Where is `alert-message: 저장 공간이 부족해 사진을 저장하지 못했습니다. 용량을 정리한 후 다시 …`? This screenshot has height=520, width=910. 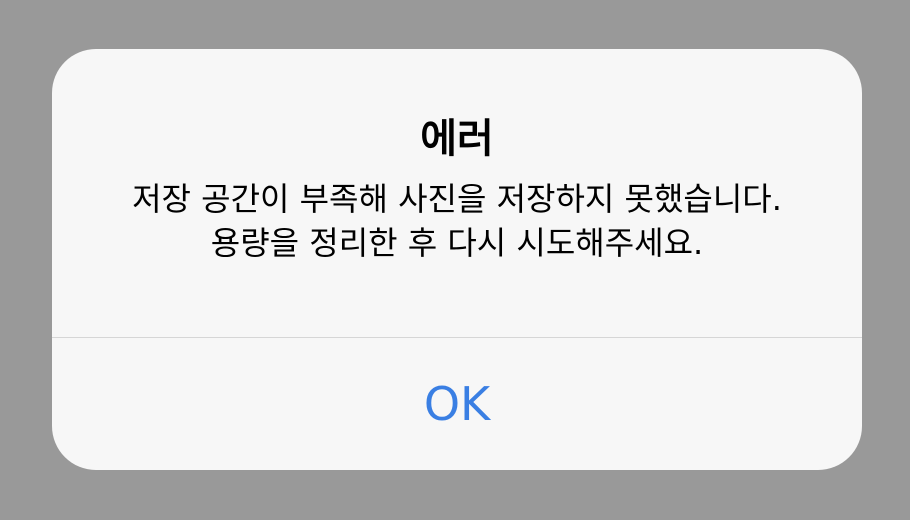 alert-message: 저장 공간이 부족해 사진을 저장하지 못했습니다. 용량을 정리한 후 다시 … is located at coordinates (457, 221).